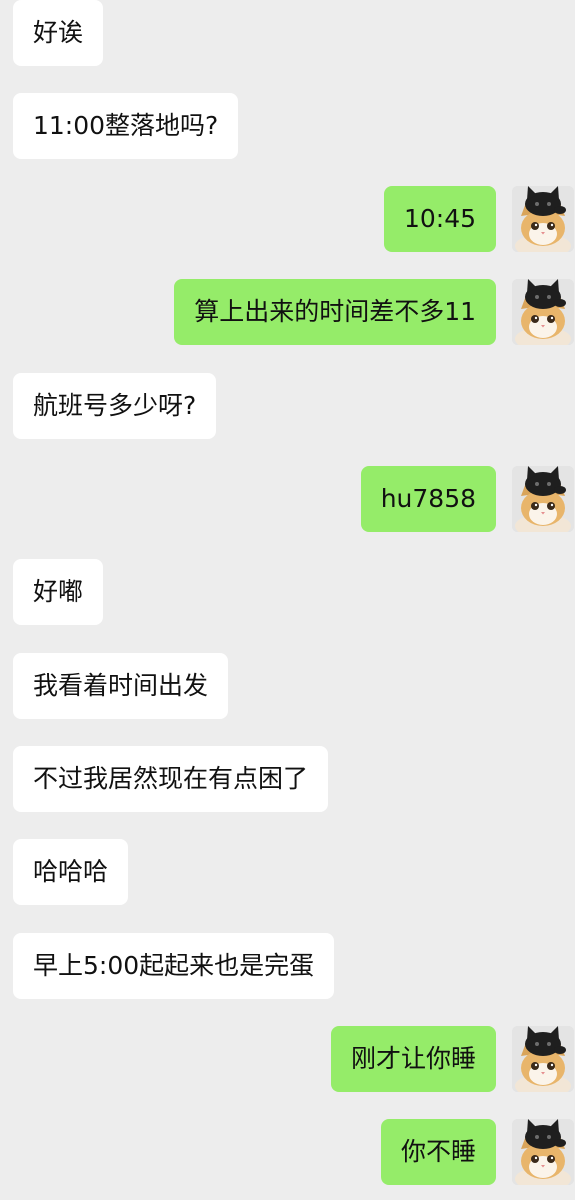  What do you see at coordinates (428, 499) in the screenshot?
I see `outgoing-message-bubble: hu7858` at bounding box center [428, 499].